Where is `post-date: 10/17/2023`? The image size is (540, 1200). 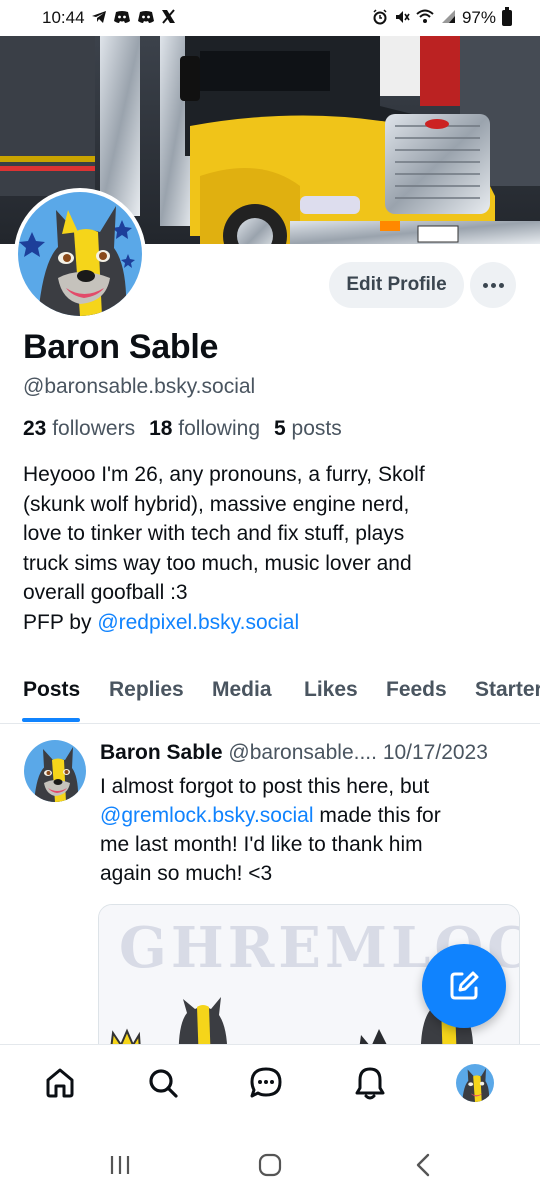 post-date: 10/17/2023 is located at coordinates (435, 752).